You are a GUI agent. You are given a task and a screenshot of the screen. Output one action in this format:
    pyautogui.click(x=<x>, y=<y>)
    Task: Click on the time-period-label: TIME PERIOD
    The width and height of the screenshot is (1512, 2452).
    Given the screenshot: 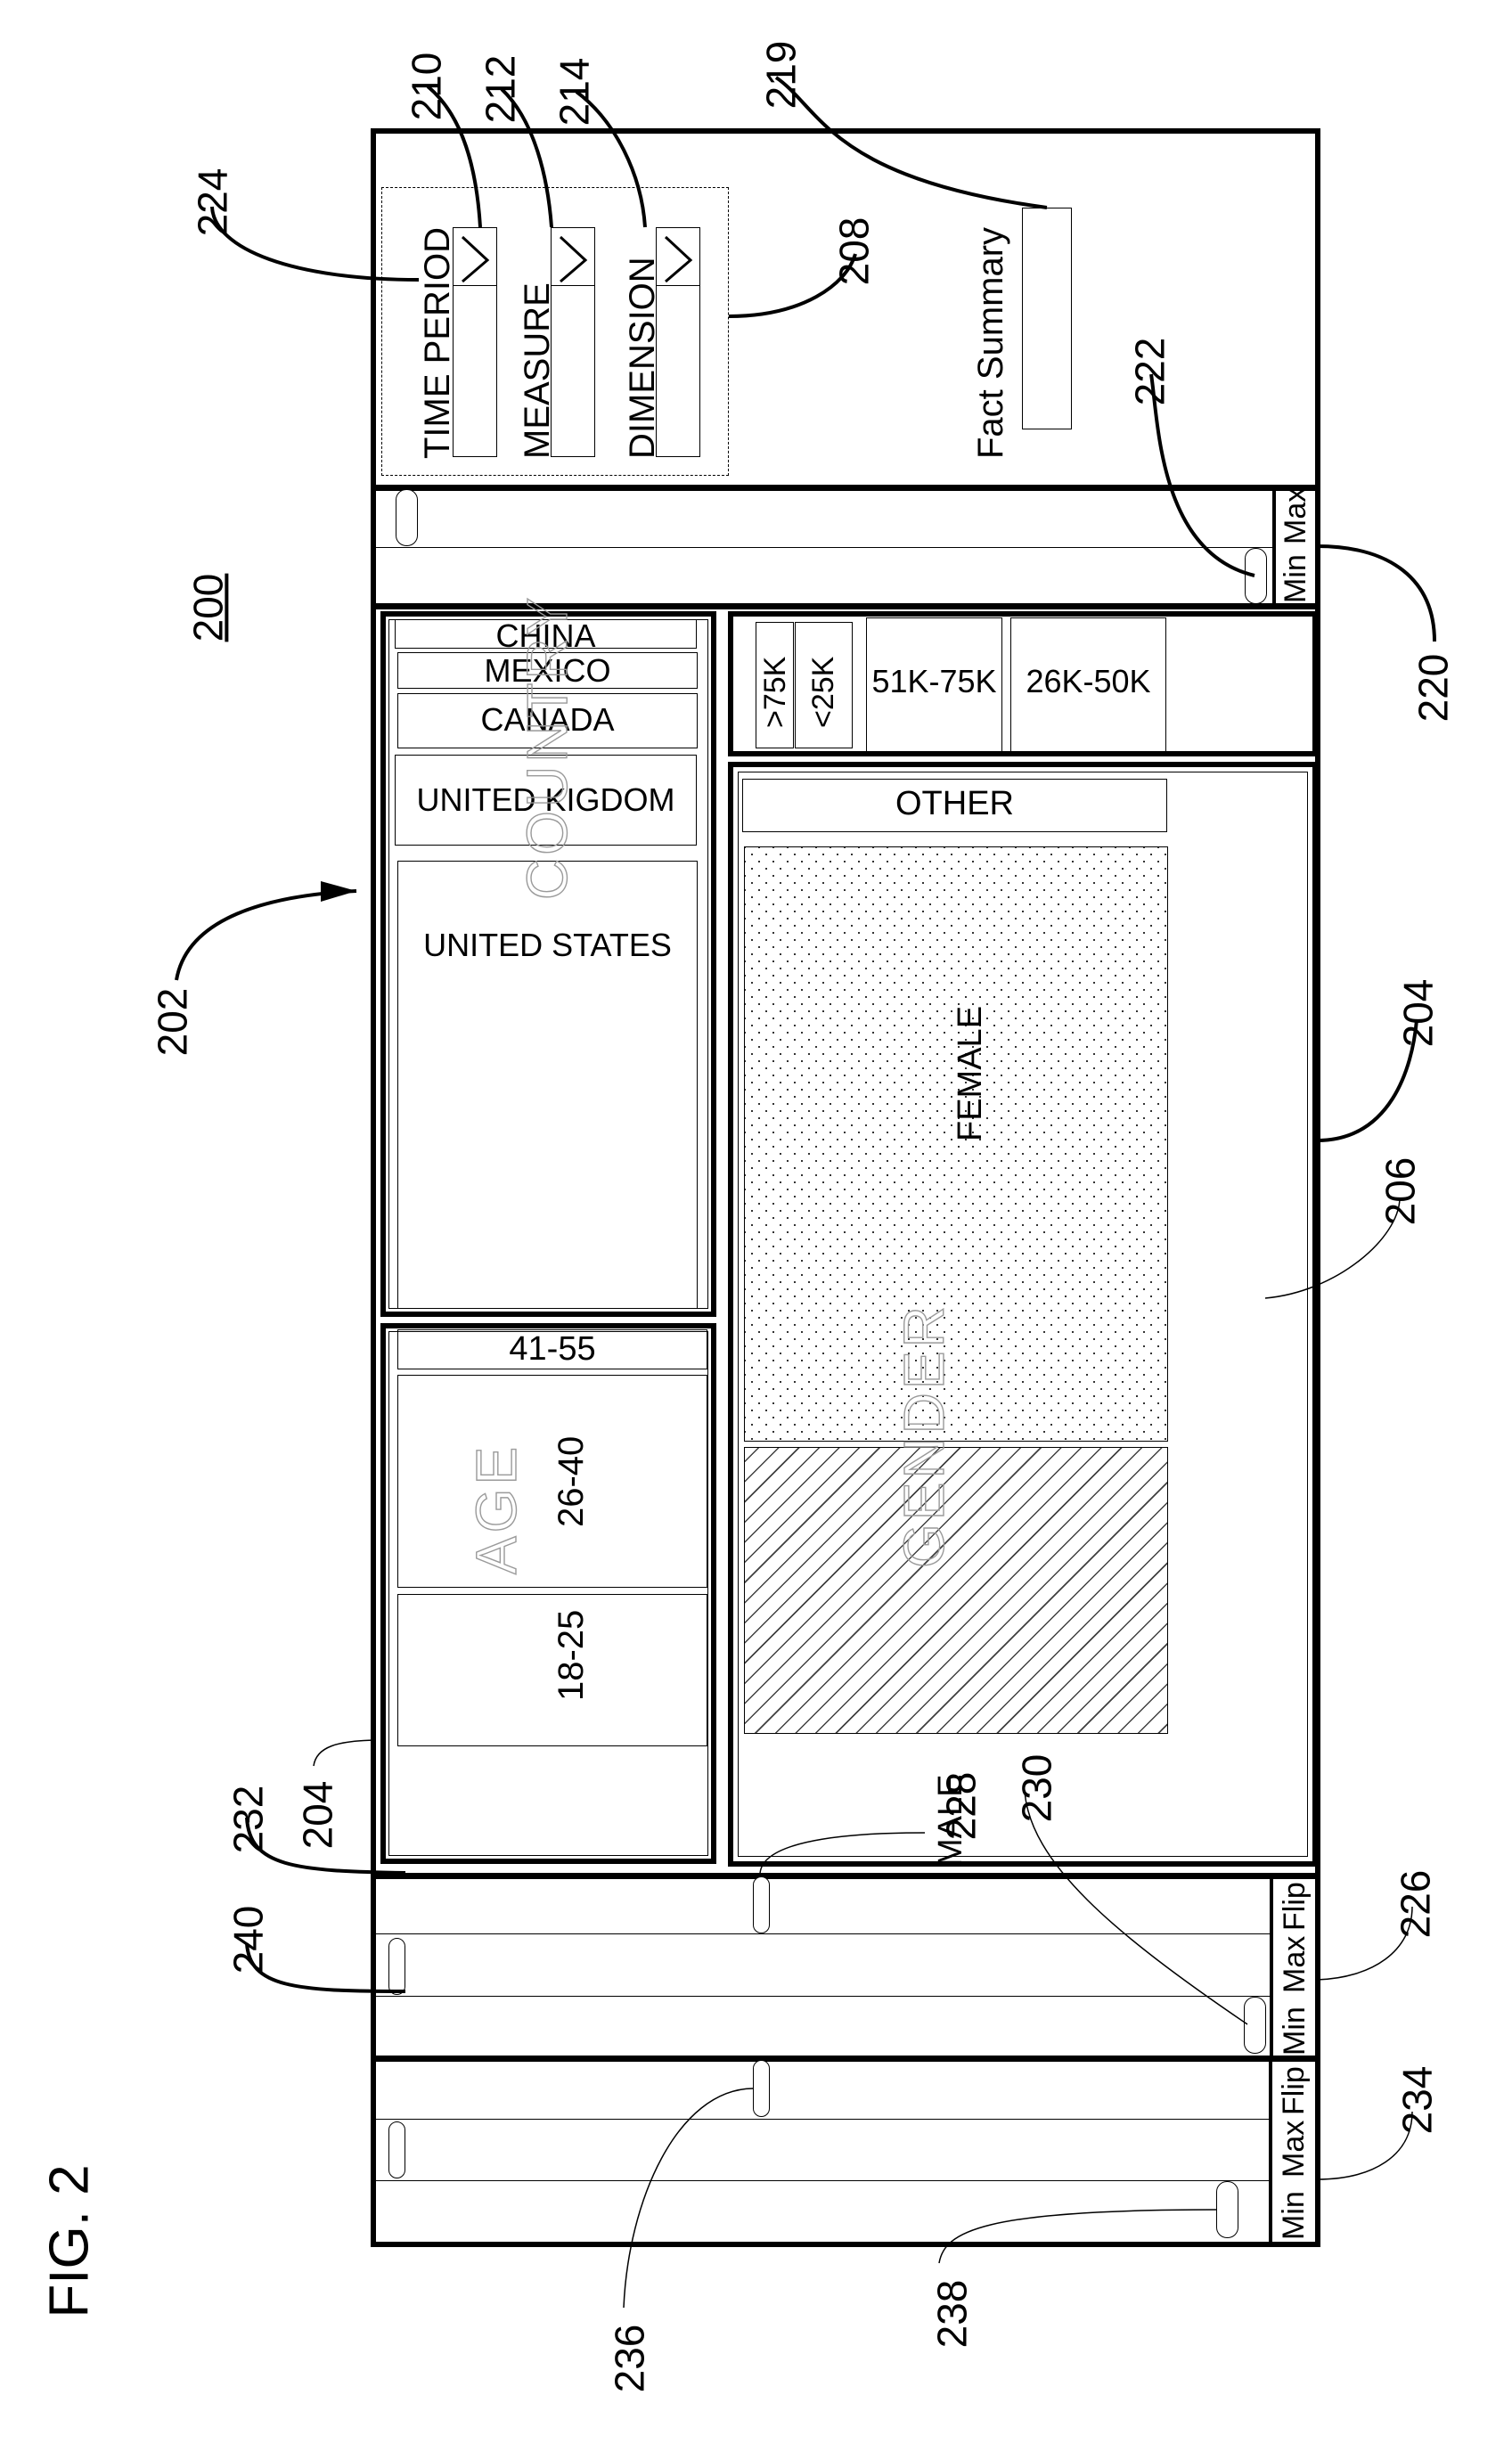 What is the action you would take?
    pyautogui.click(x=437, y=343)
    